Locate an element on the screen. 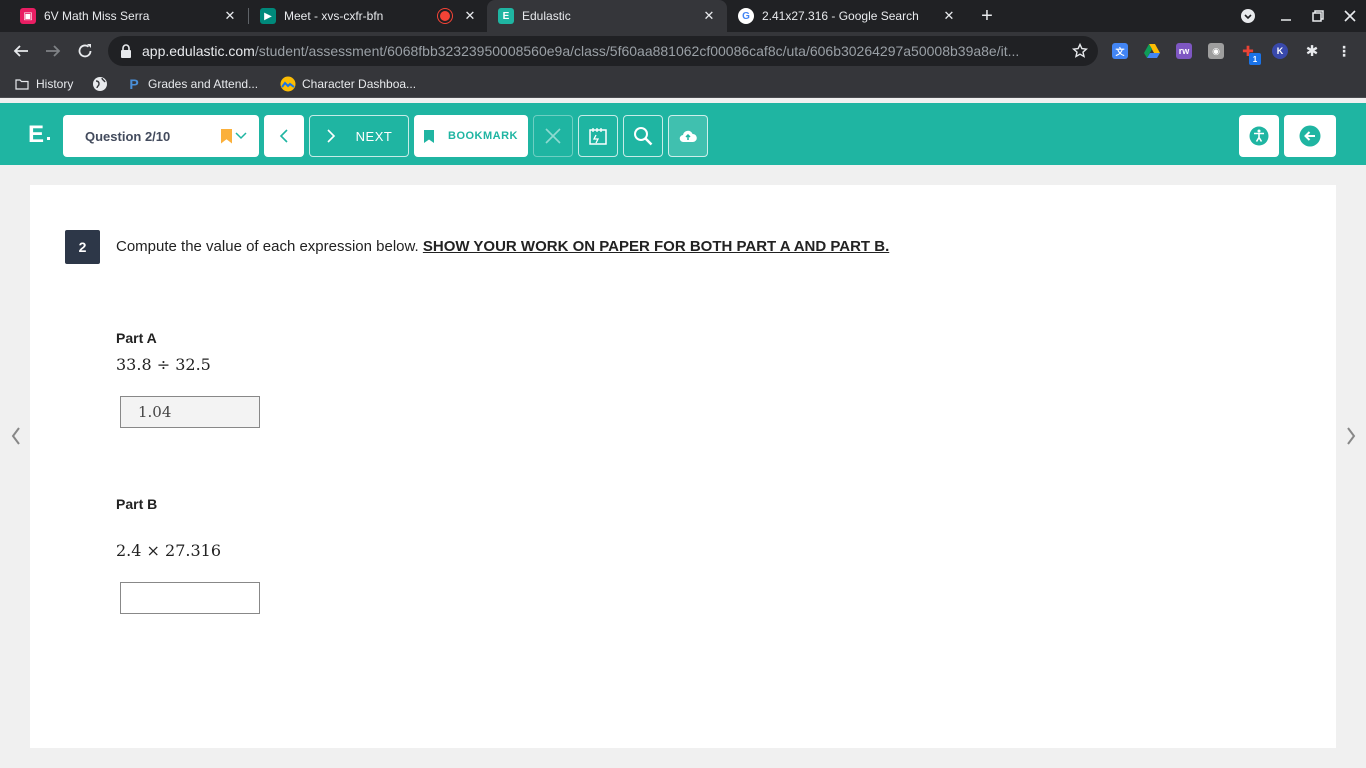  google-drive-extension-icon is located at coordinates (1152, 51).